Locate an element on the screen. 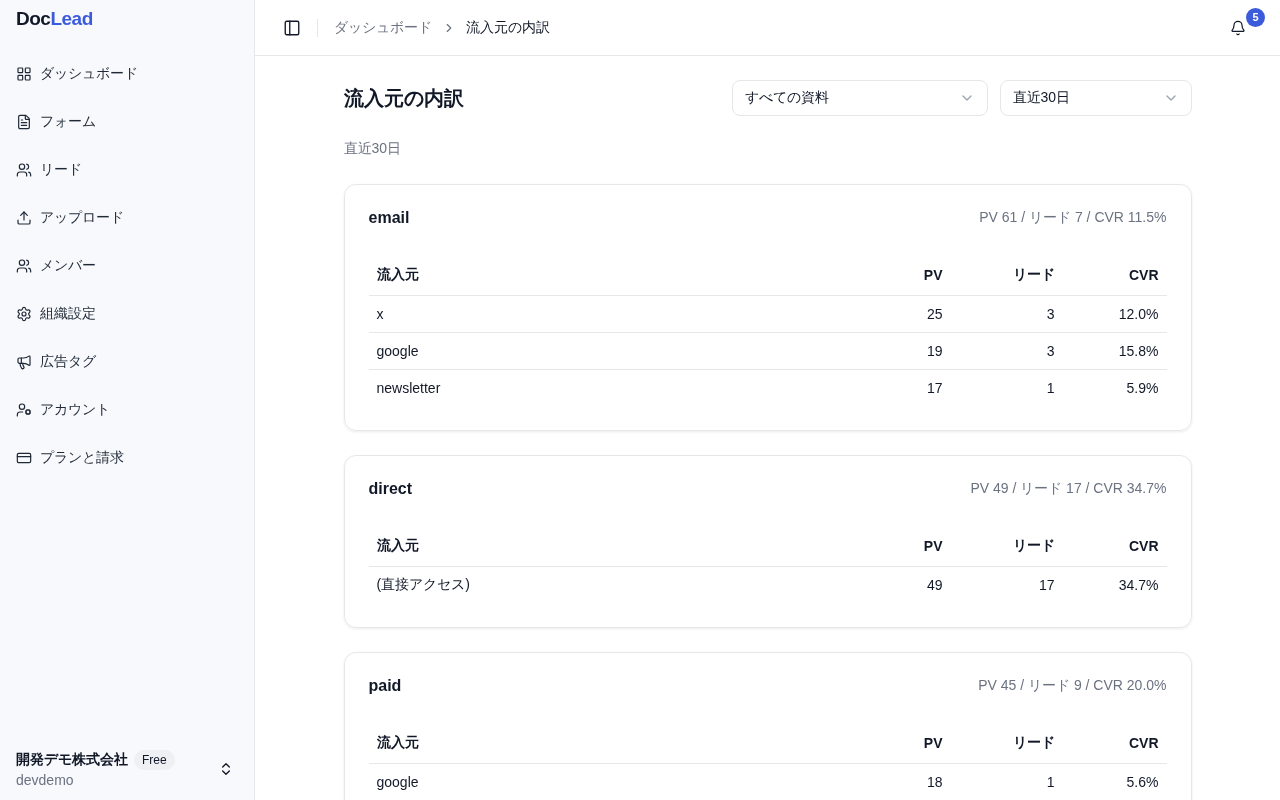  organization-name: 開発デモ株式会社 is located at coordinates (72, 760).